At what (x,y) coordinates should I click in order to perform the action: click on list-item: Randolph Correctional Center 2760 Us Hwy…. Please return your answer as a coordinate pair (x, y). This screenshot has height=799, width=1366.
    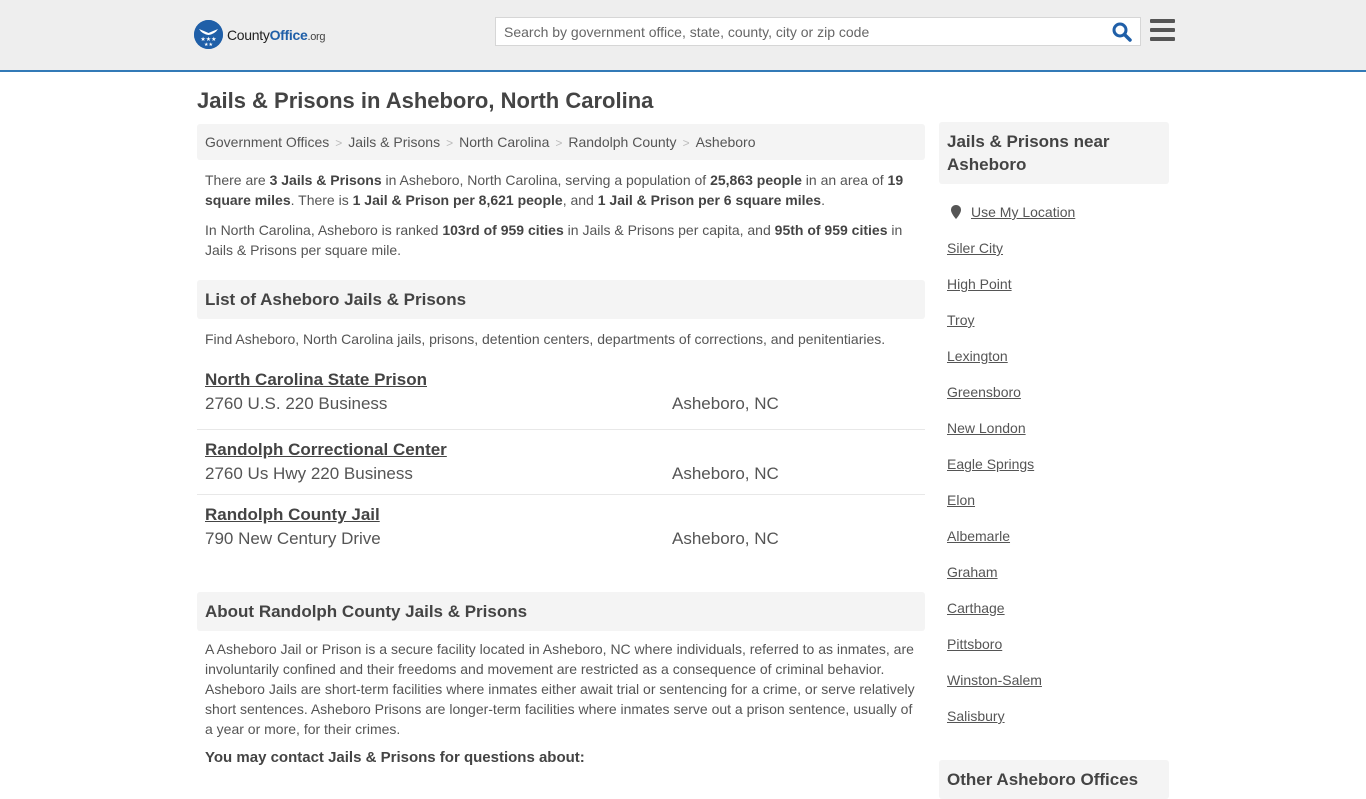
    Looking at the image, I should click on (561, 462).